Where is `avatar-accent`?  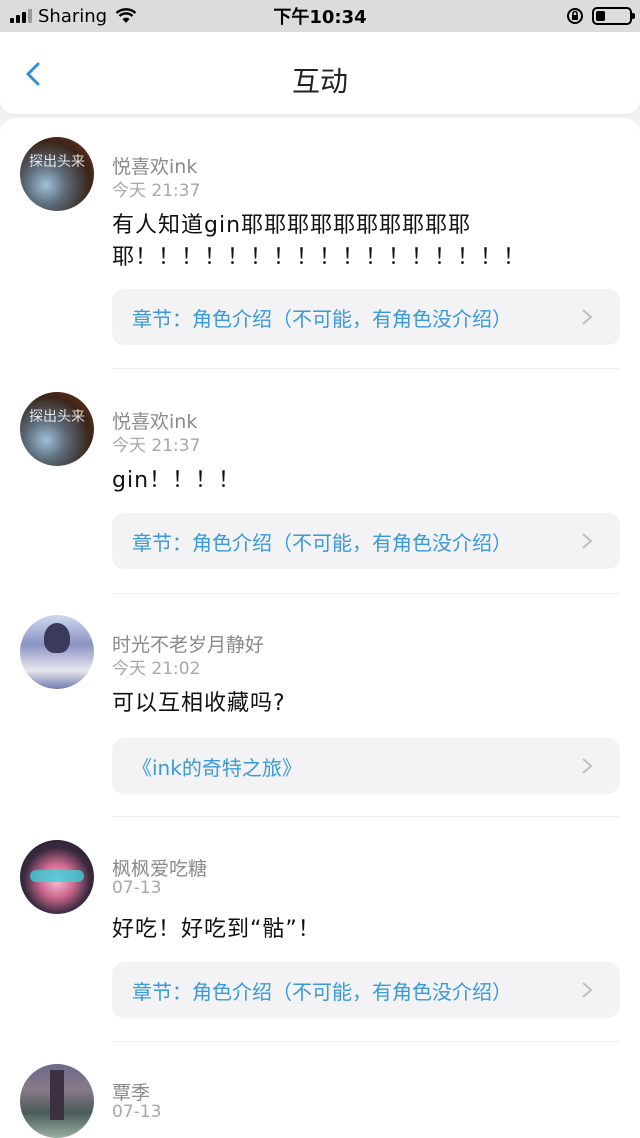 avatar-accent is located at coordinates (57, 876).